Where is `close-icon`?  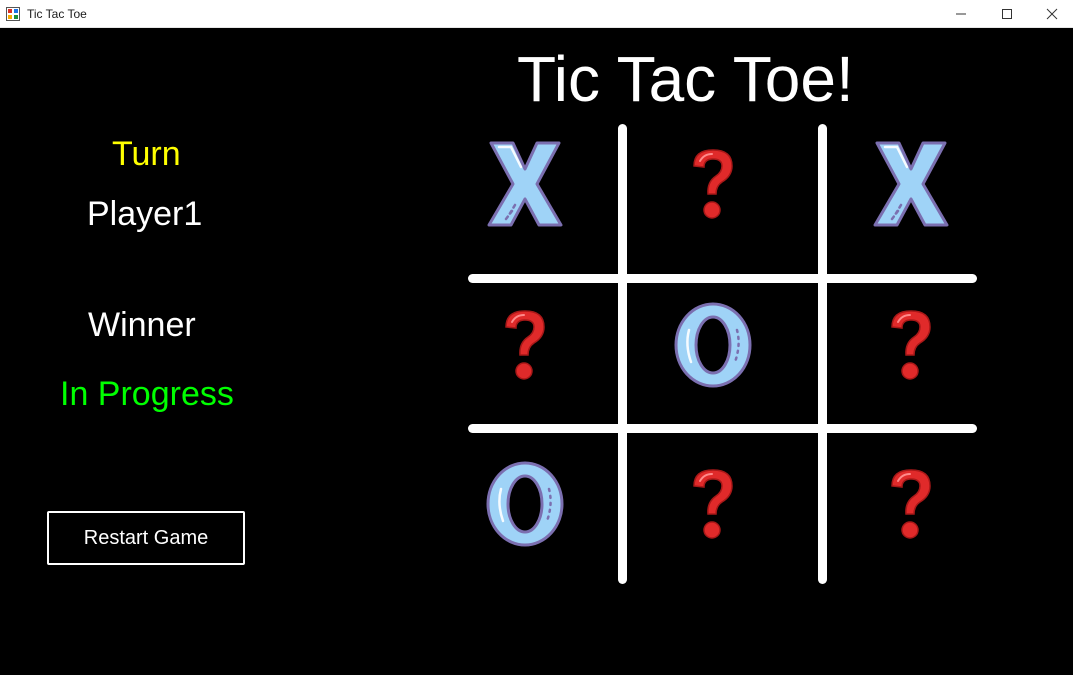
close-icon is located at coordinates (1052, 13).